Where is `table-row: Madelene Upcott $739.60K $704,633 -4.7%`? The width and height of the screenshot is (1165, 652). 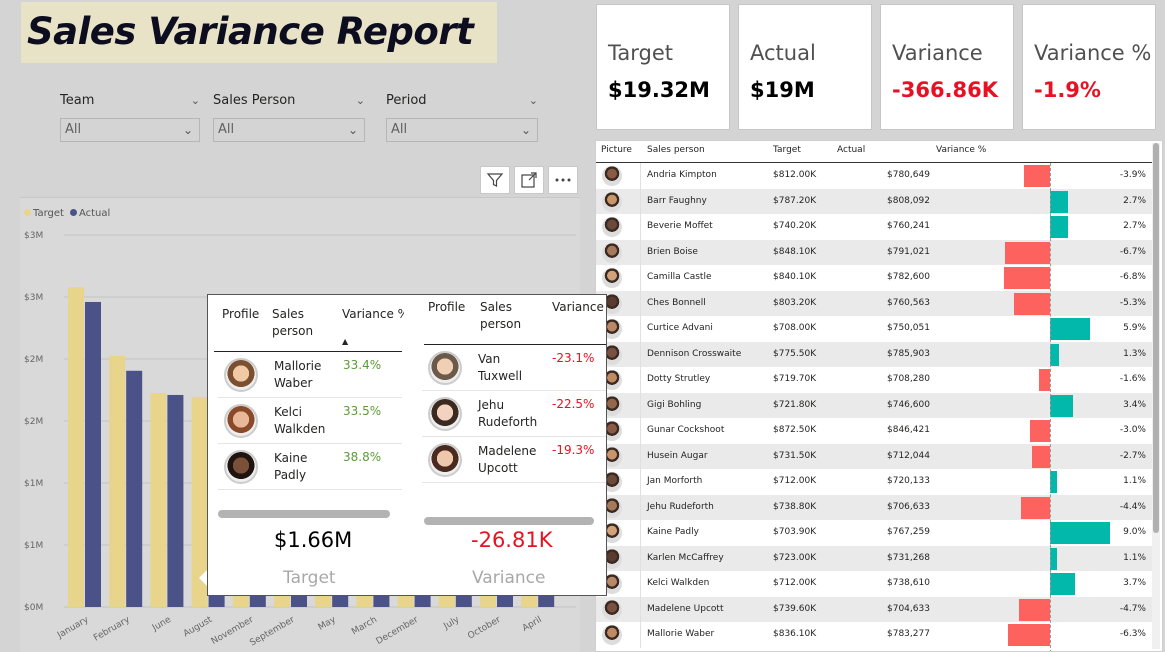 table-row: Madelene Upcott $739.60K $704,633 -4.7% is located at coordinates (874, 609).